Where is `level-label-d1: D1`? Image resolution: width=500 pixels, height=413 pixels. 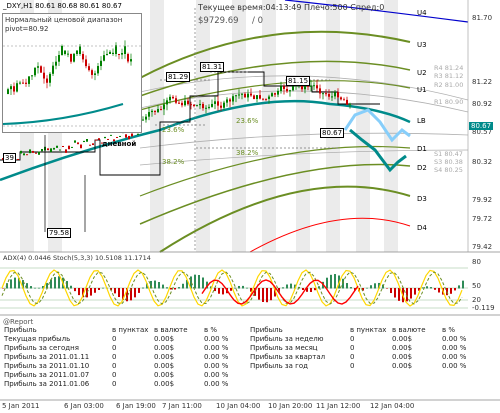 level-label-d1: D1 is located at coordinates (422, 149).